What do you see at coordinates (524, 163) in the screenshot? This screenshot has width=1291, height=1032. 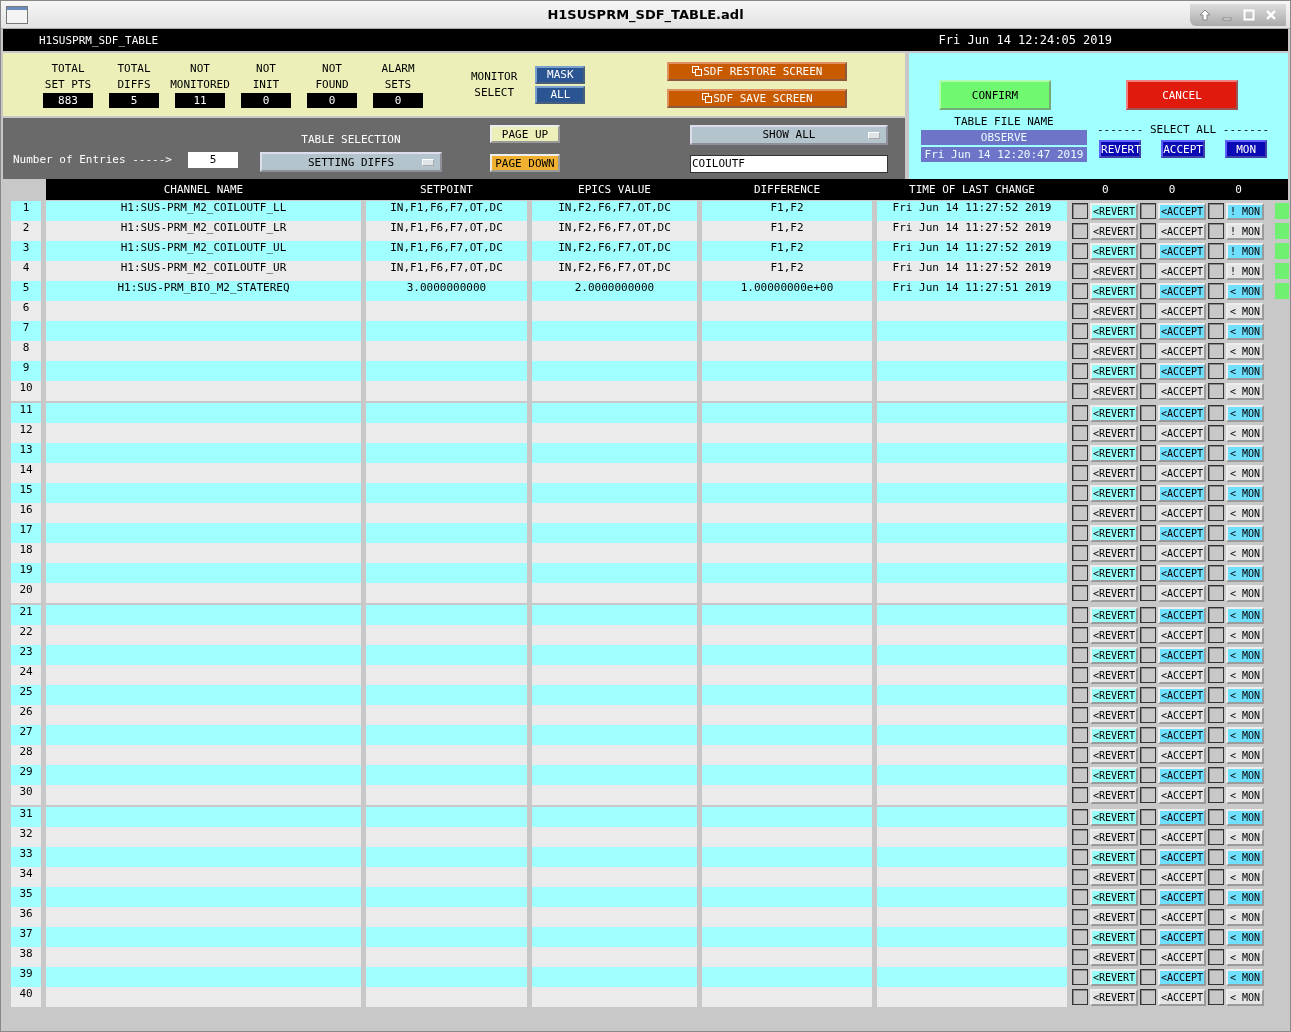 I see `page-button: PAGE DOWN` at bounding box center [524, 163].